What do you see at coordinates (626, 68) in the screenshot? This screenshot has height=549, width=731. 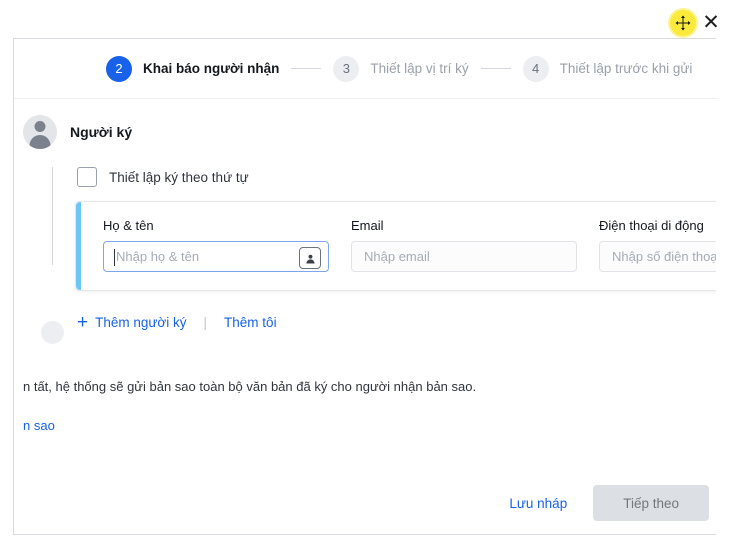 I see `step-4-label: Thiết lập trước khi gửi` at bounding box center [626, 68].